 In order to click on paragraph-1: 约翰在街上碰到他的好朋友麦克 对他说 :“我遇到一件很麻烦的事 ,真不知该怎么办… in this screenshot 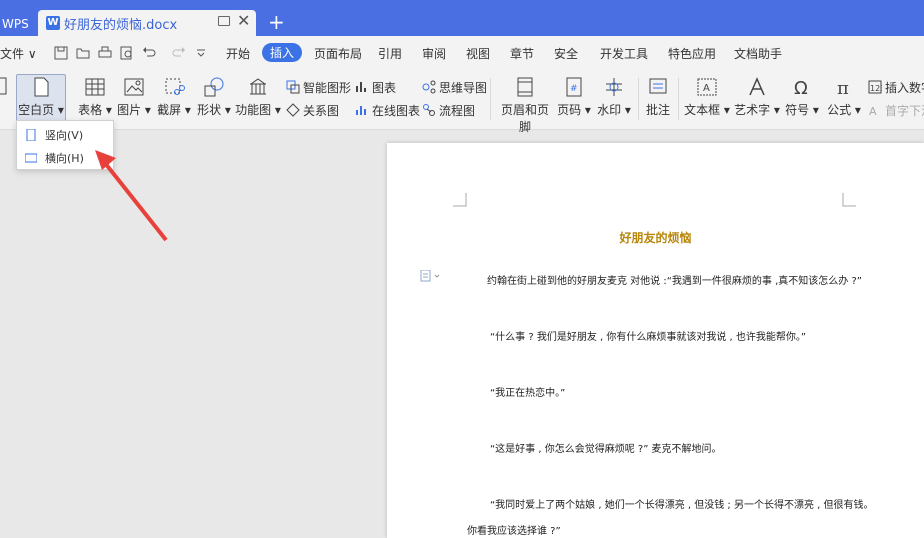, I will do `click(674, 281)`.